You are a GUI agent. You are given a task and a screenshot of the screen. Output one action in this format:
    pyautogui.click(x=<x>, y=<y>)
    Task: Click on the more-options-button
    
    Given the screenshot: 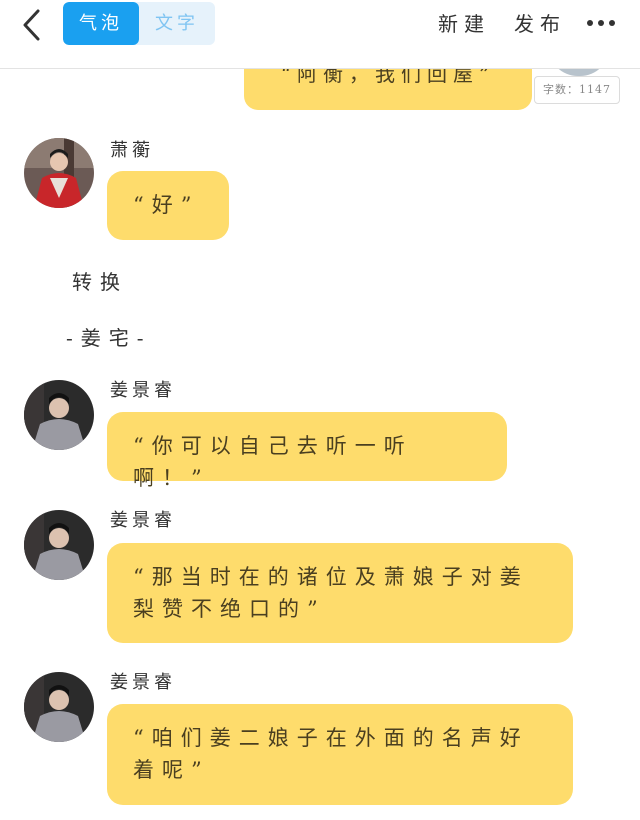 What is the action you would take?
    pyautogui.click(x=601, y=23)
    